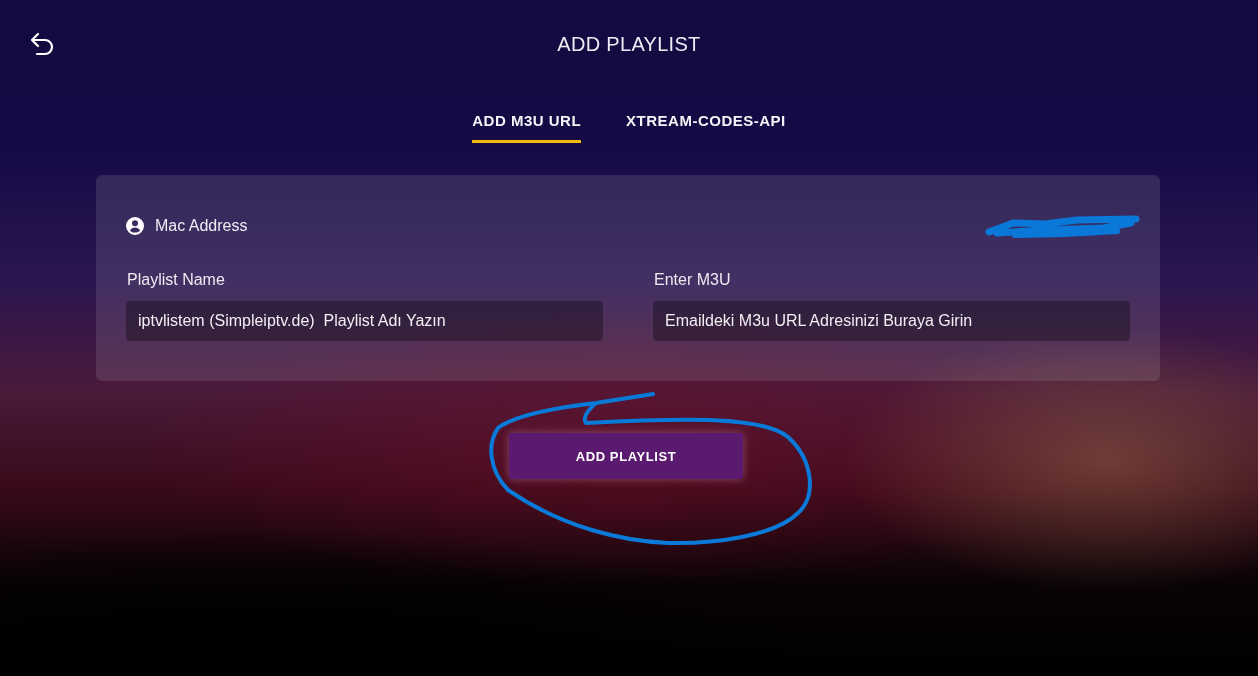  I want to click on add-playlist-button: ADD PLAYLIST, so click(626, 456).